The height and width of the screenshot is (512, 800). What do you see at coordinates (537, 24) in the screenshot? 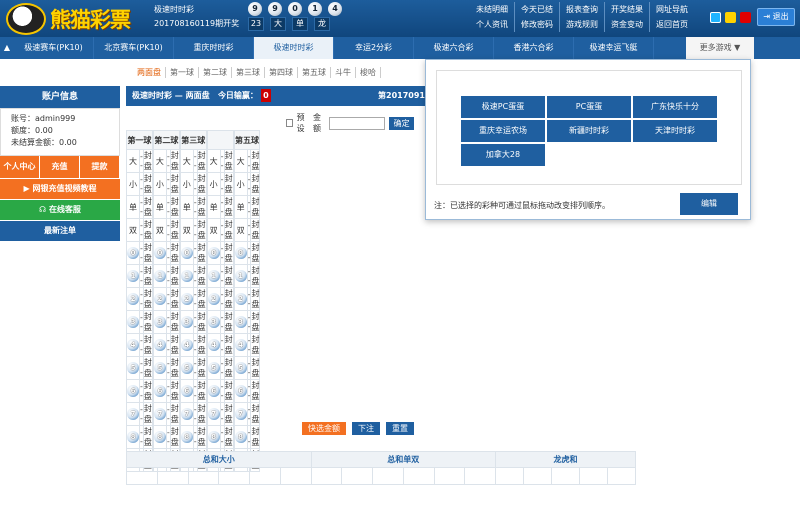
I see `link-password: 修改密码` at bounding box center [537, 24].